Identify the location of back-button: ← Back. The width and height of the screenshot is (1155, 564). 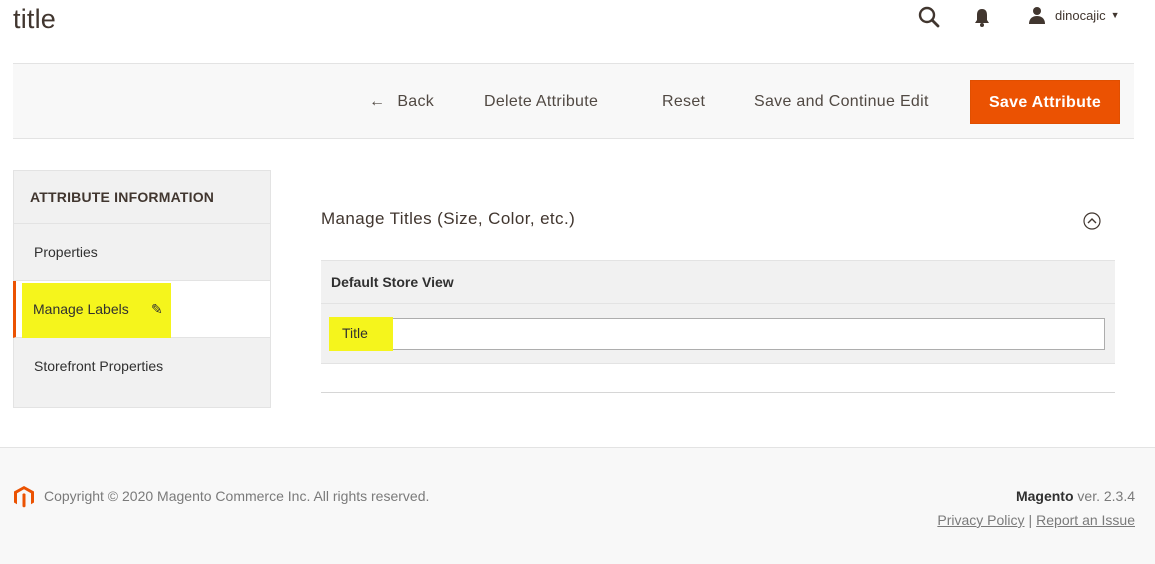
(401, 102).